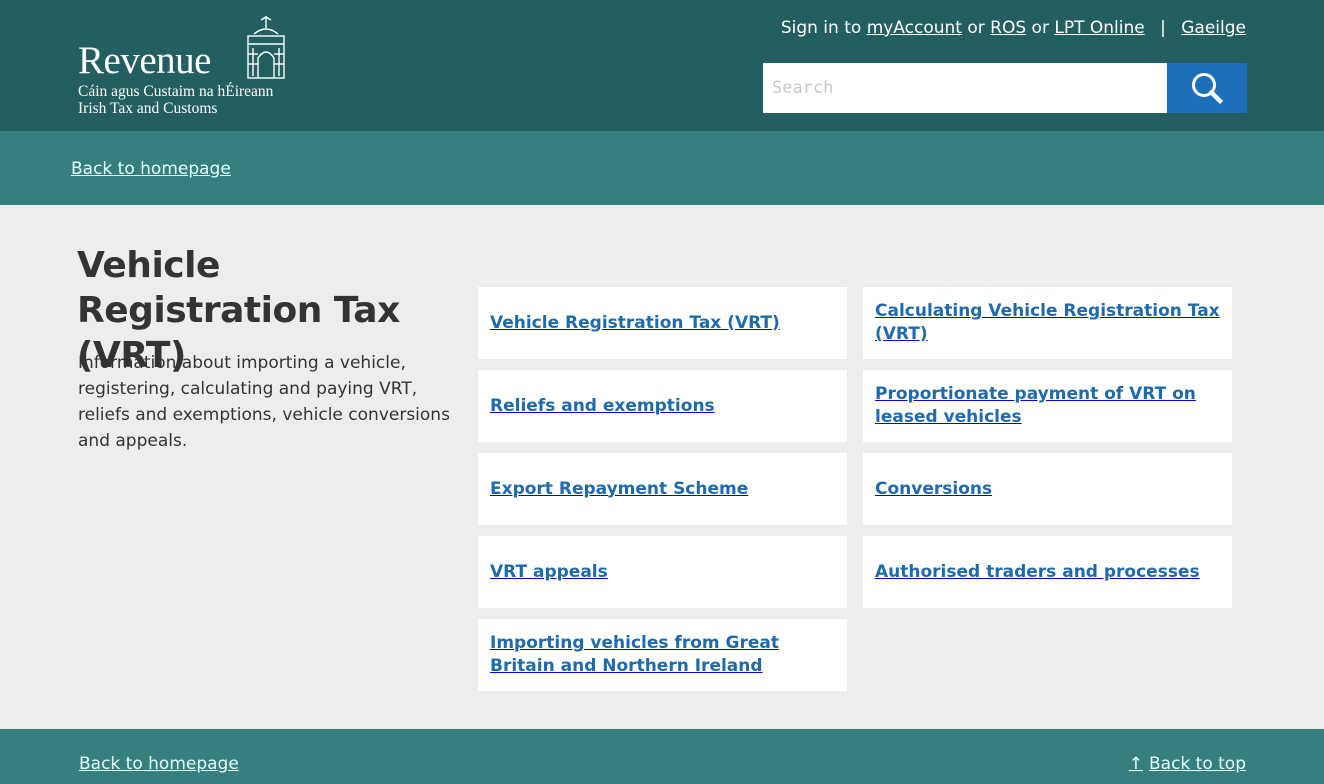 This screenshot has width=1324, height=784. What do you see at coordinates (602, 405) in the screenshot?
I see `topic-card-label: Reliefs and exemptions` at bounding box center [602, 405].